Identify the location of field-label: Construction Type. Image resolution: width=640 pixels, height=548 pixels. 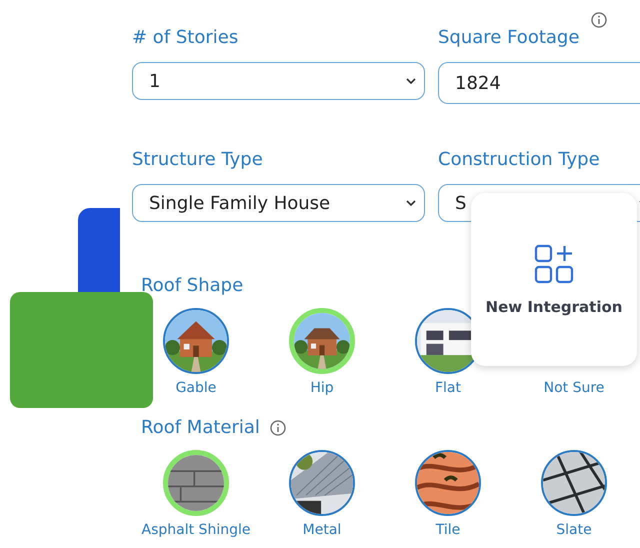
(519, 160).